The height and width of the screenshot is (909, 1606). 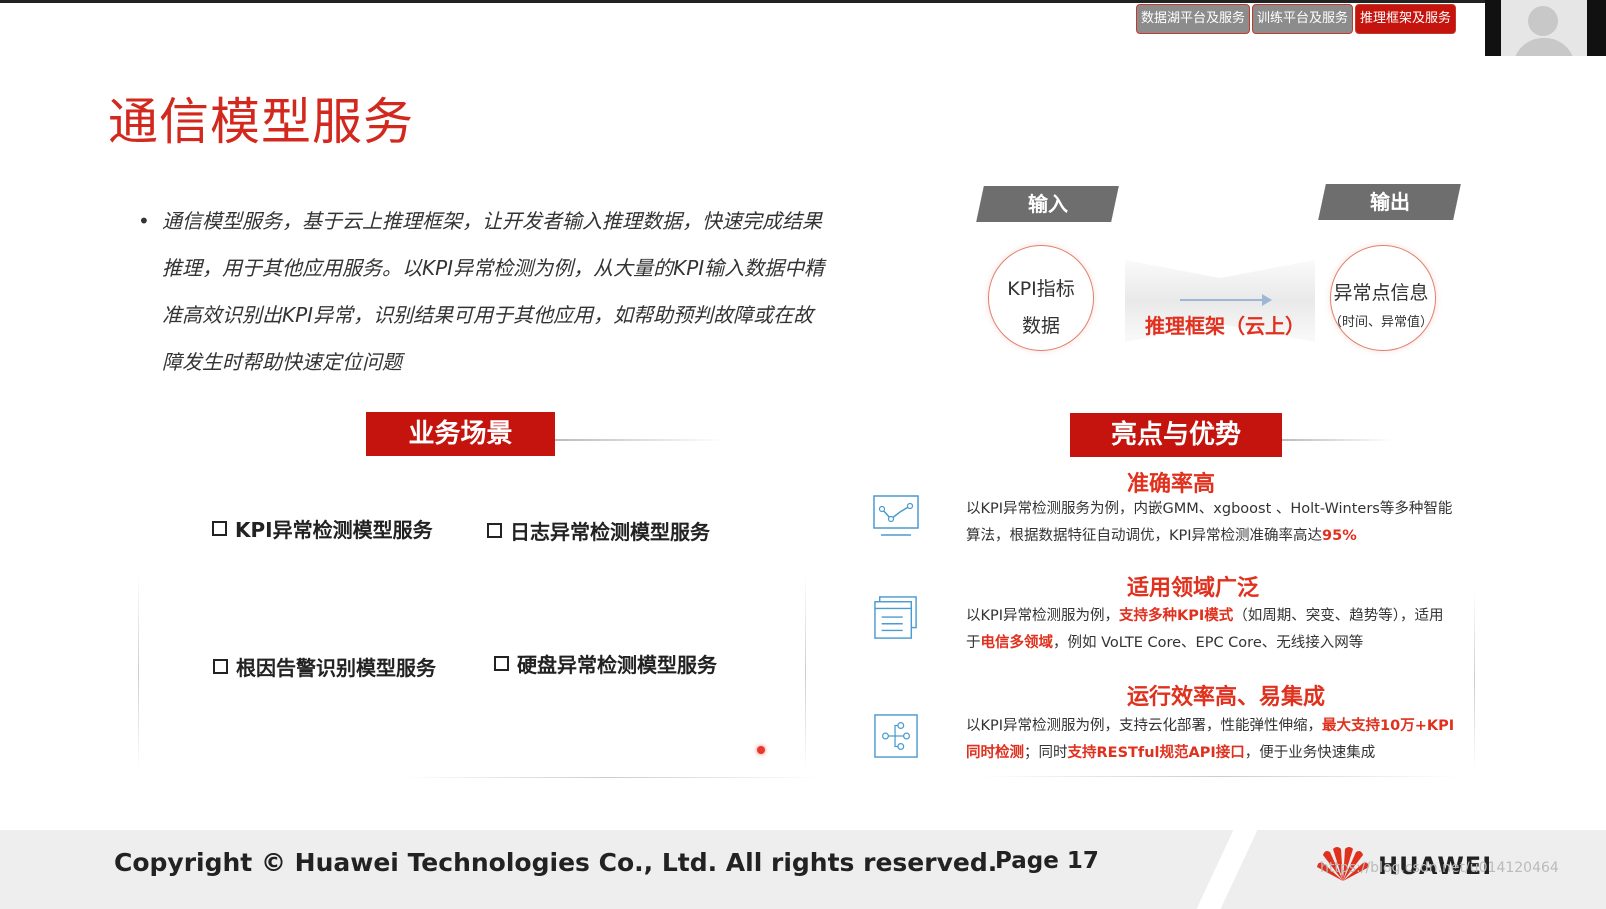 I want to click on advantage-title: 适用领域广泛, so click(x=1193, y=588).